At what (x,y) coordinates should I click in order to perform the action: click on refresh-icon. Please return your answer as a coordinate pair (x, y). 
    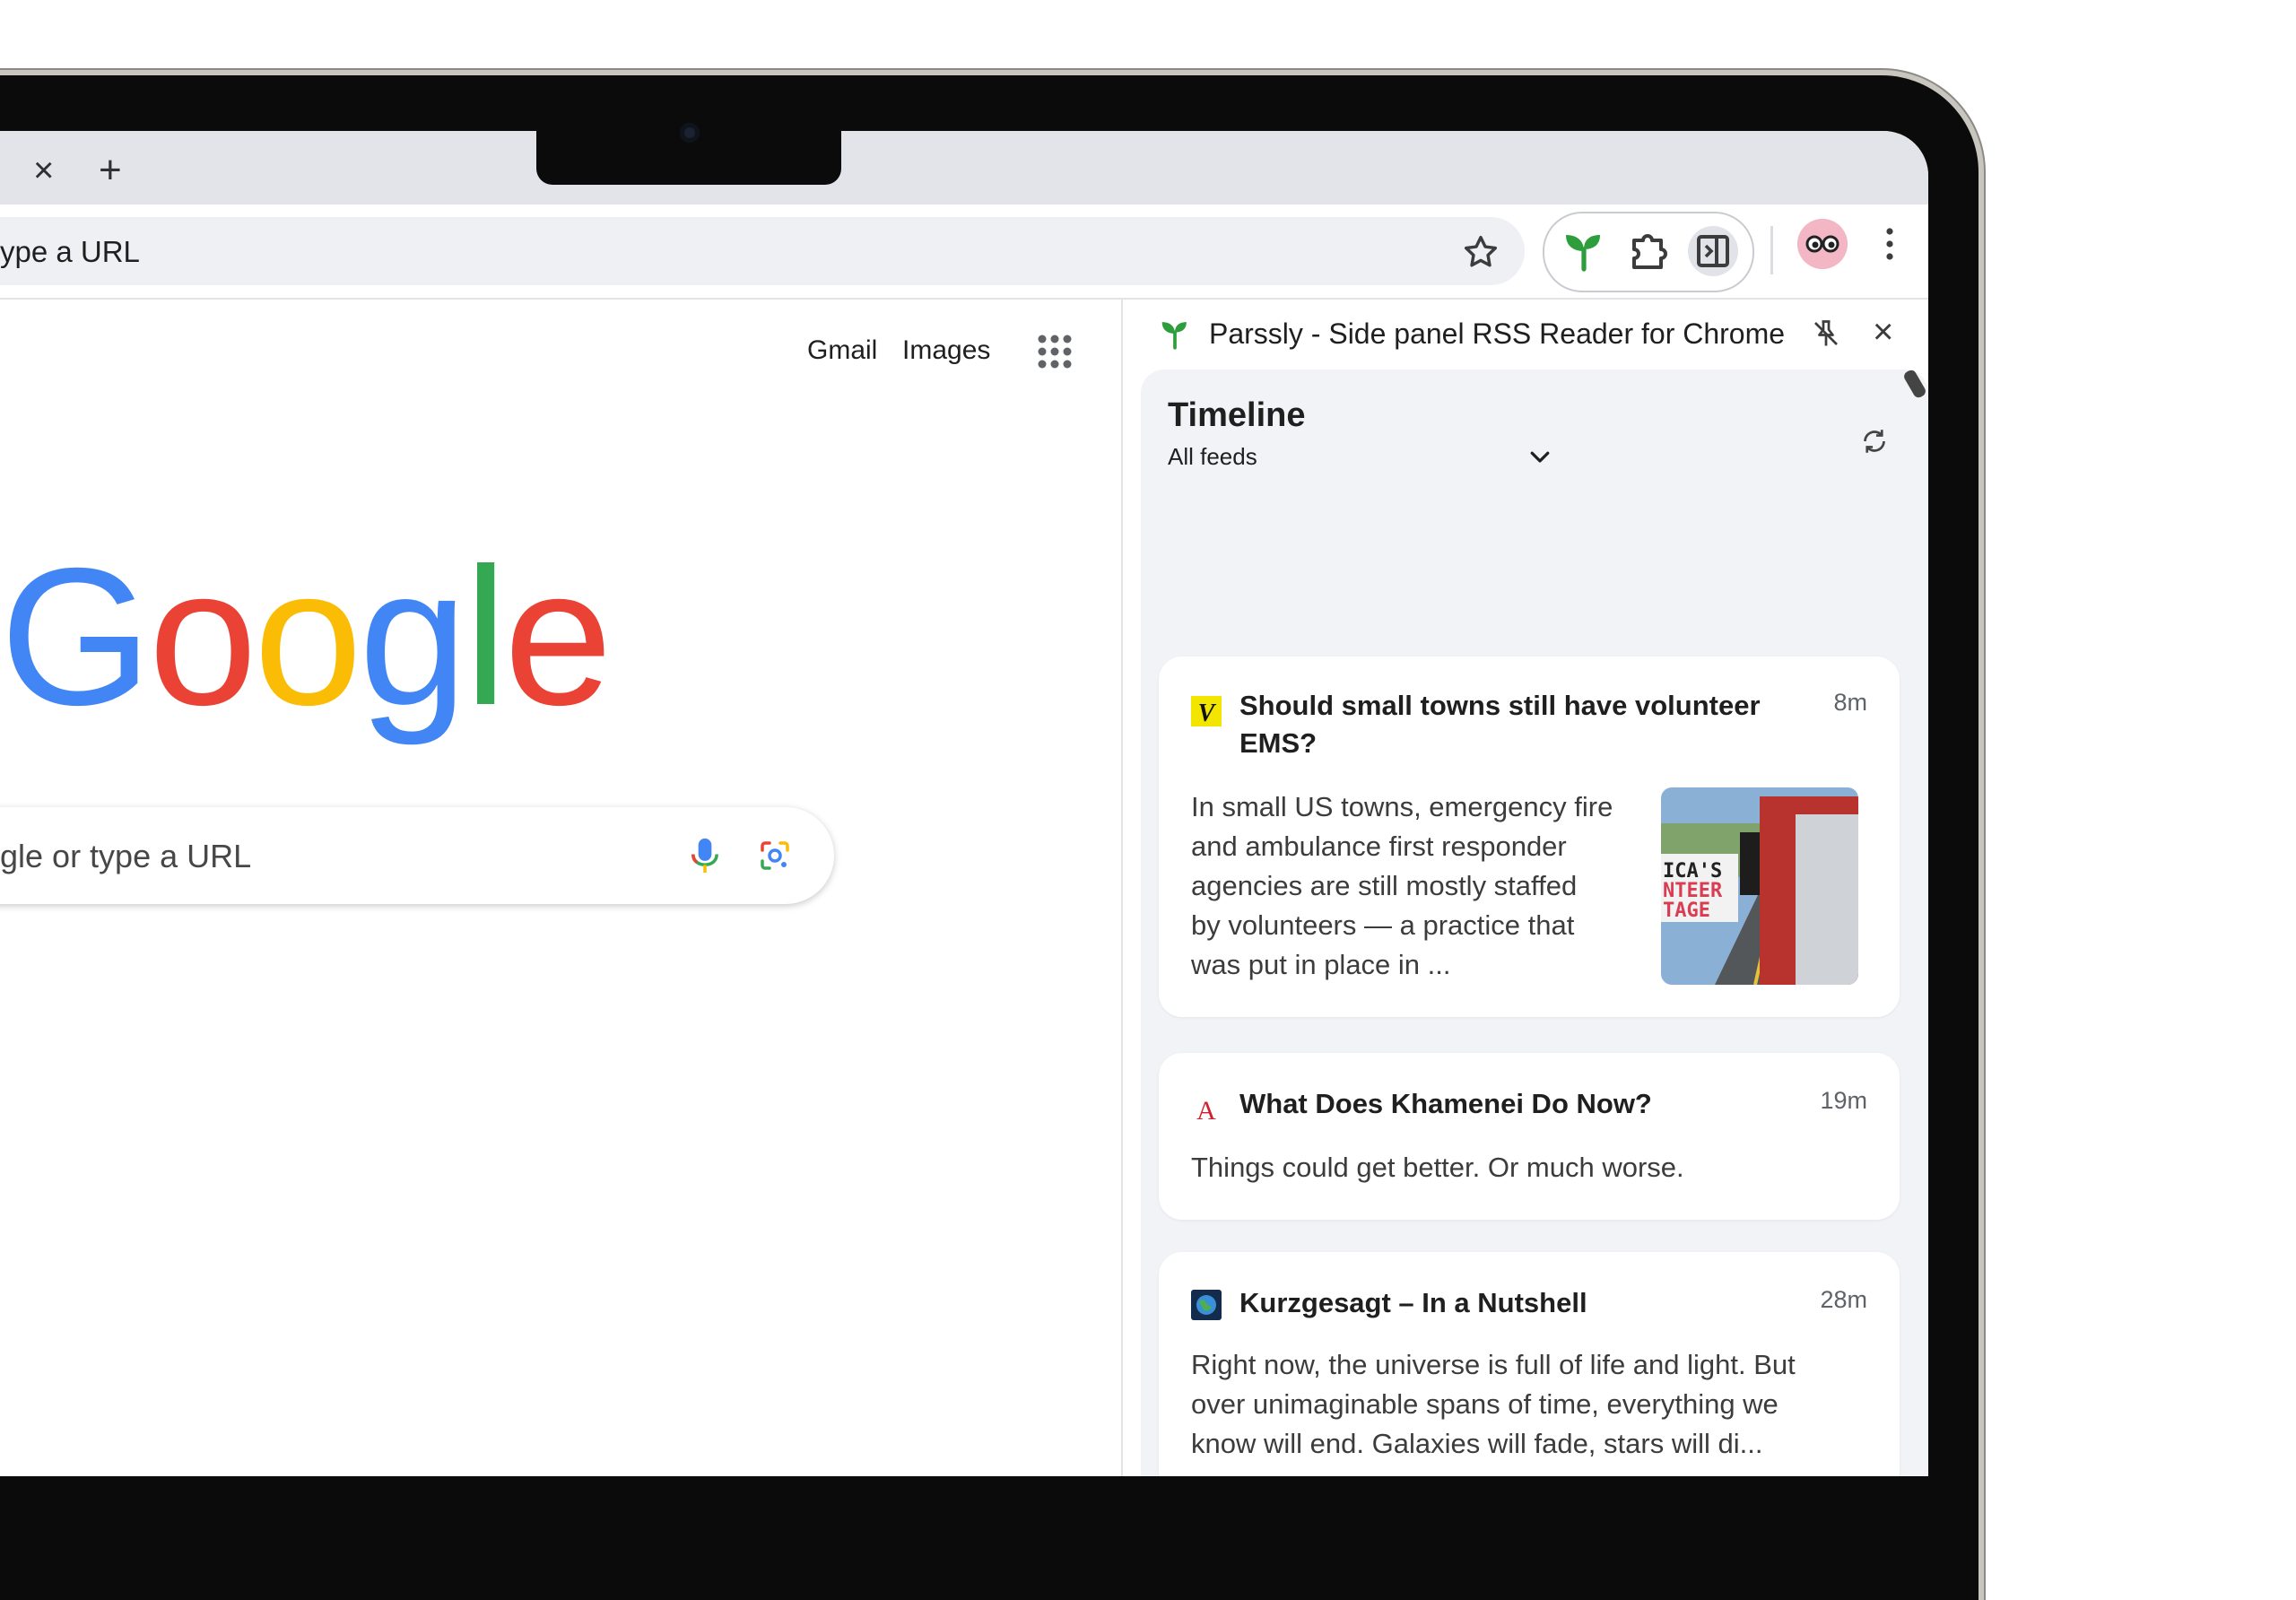
    Looking at the image, I should click on (1874, 441).